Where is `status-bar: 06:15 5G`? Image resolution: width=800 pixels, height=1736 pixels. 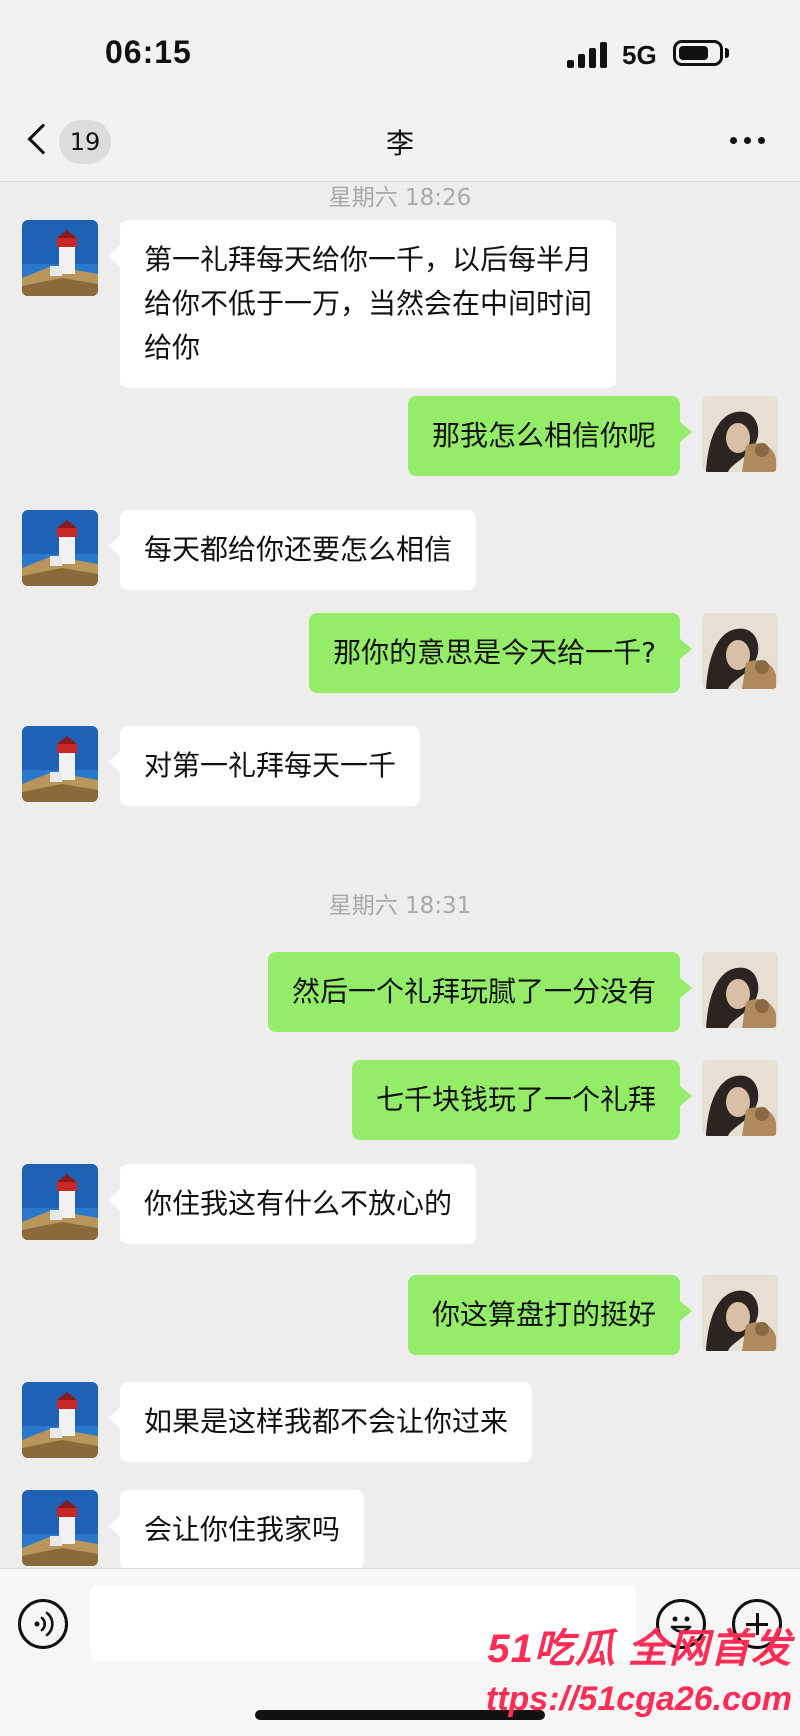
status-bar: 06:15 5G is located at coordinates (400, 50).